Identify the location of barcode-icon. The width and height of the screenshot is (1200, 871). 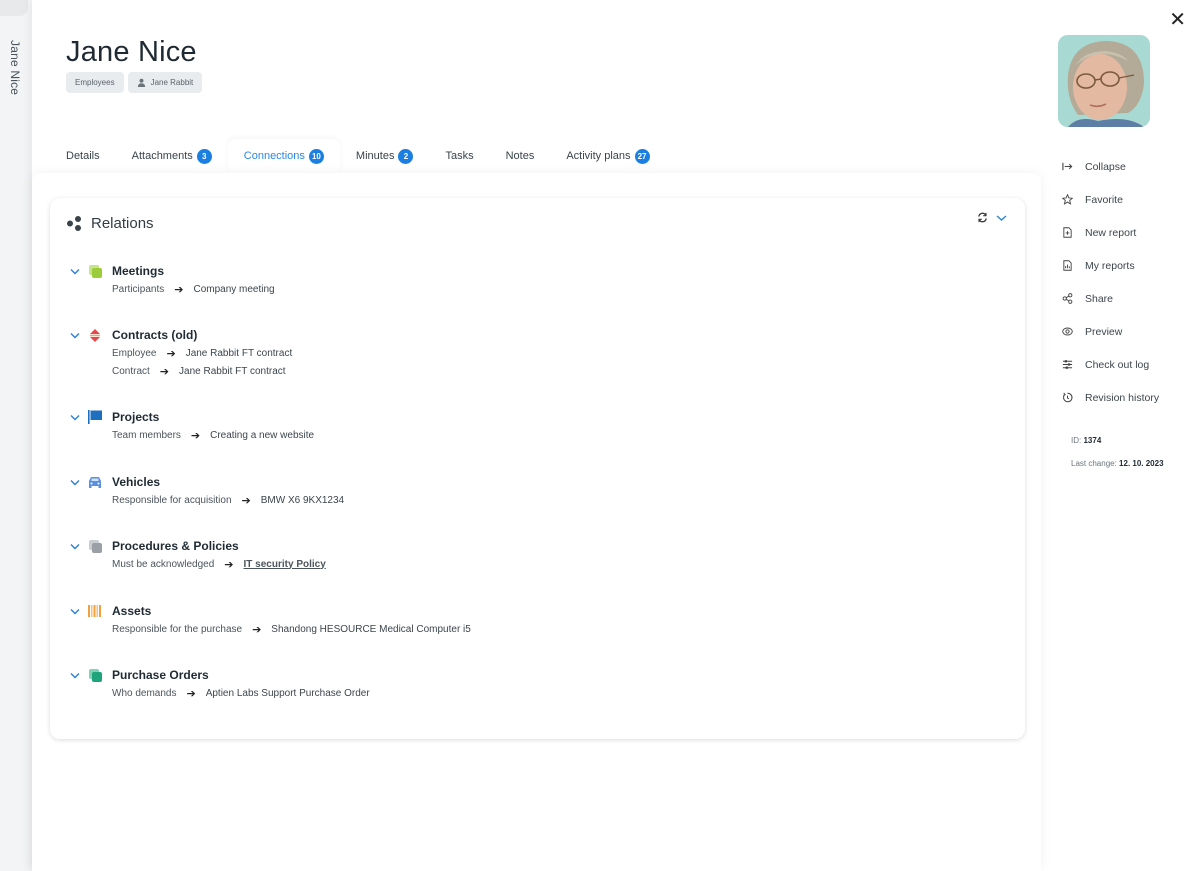
(95, 611).